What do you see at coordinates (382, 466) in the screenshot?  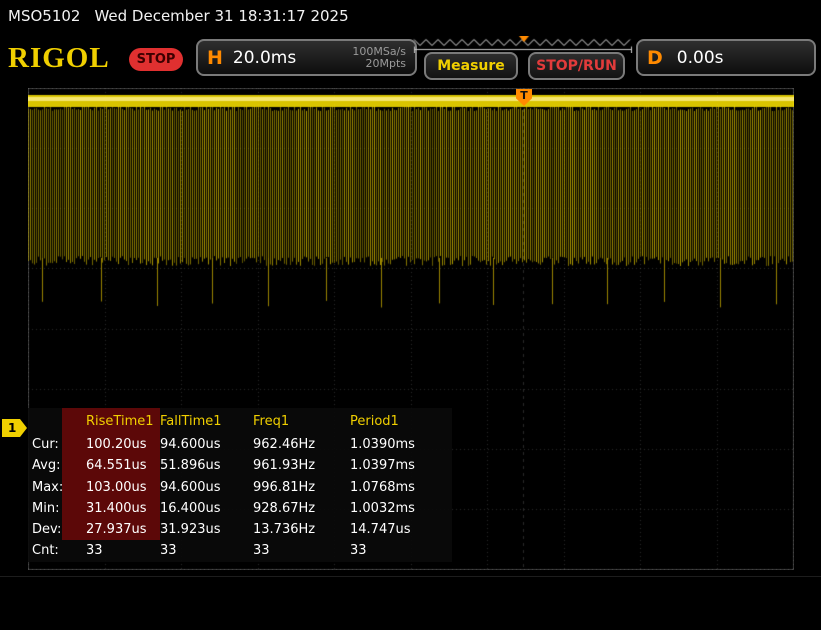 I see `measurement-value: 1.0397ms` at bounding box center [382, 466].